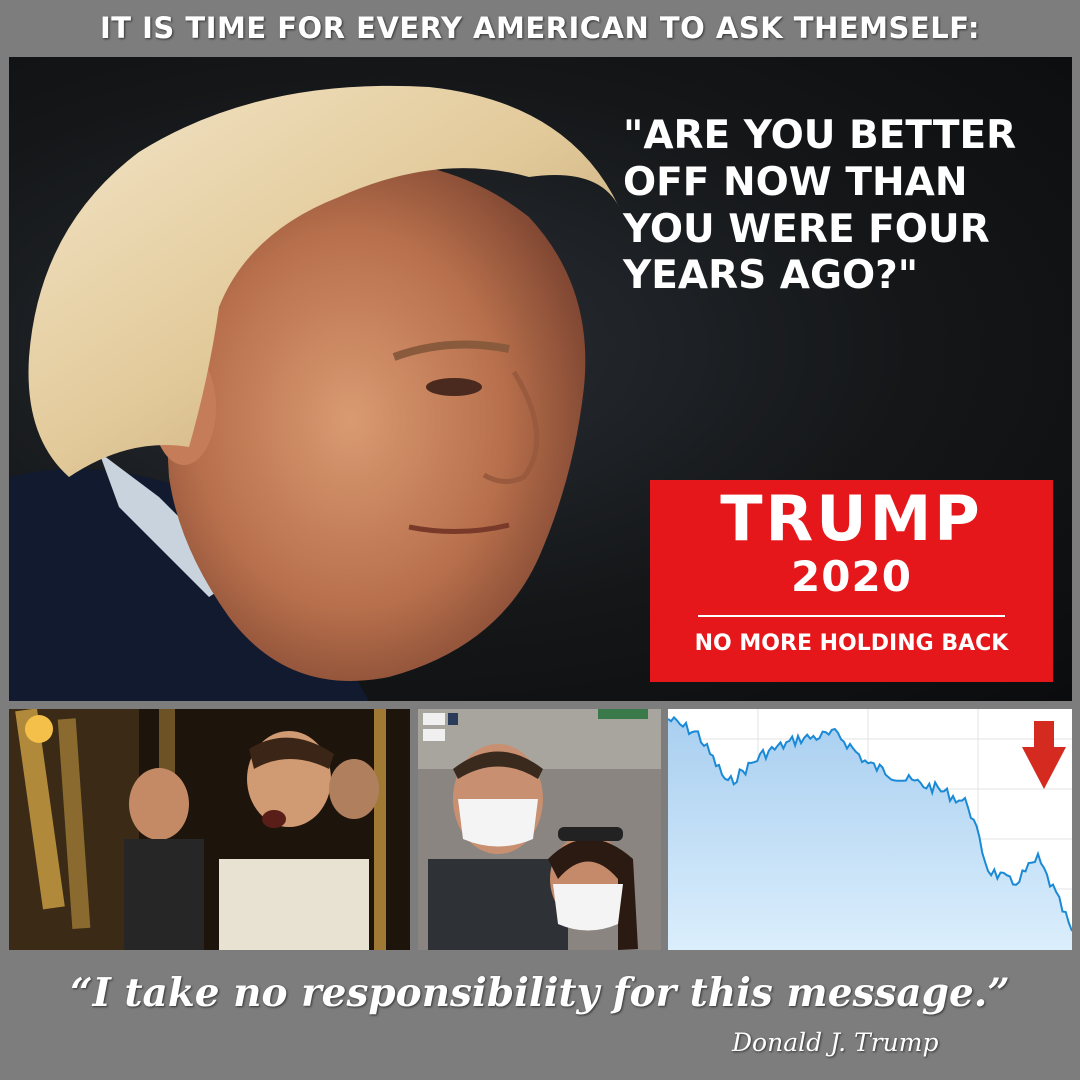 The image size is (1080, 1080). Describe the element at coordinates (835, 1042) in the screenshot. I see `signature: Donald J. Trump` at that location.